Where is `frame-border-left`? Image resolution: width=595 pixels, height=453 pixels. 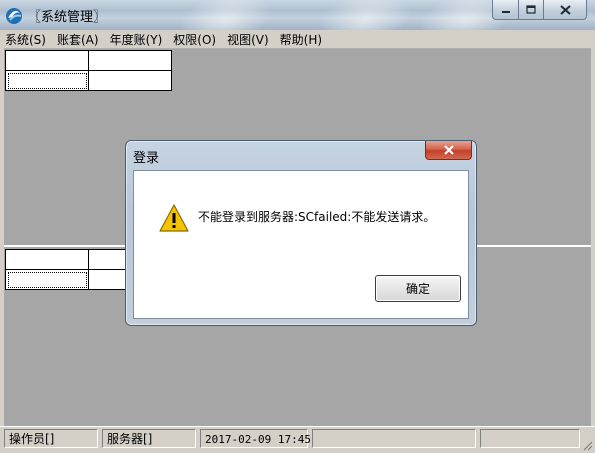
frame-border-left is located at coordinates (2, 237).